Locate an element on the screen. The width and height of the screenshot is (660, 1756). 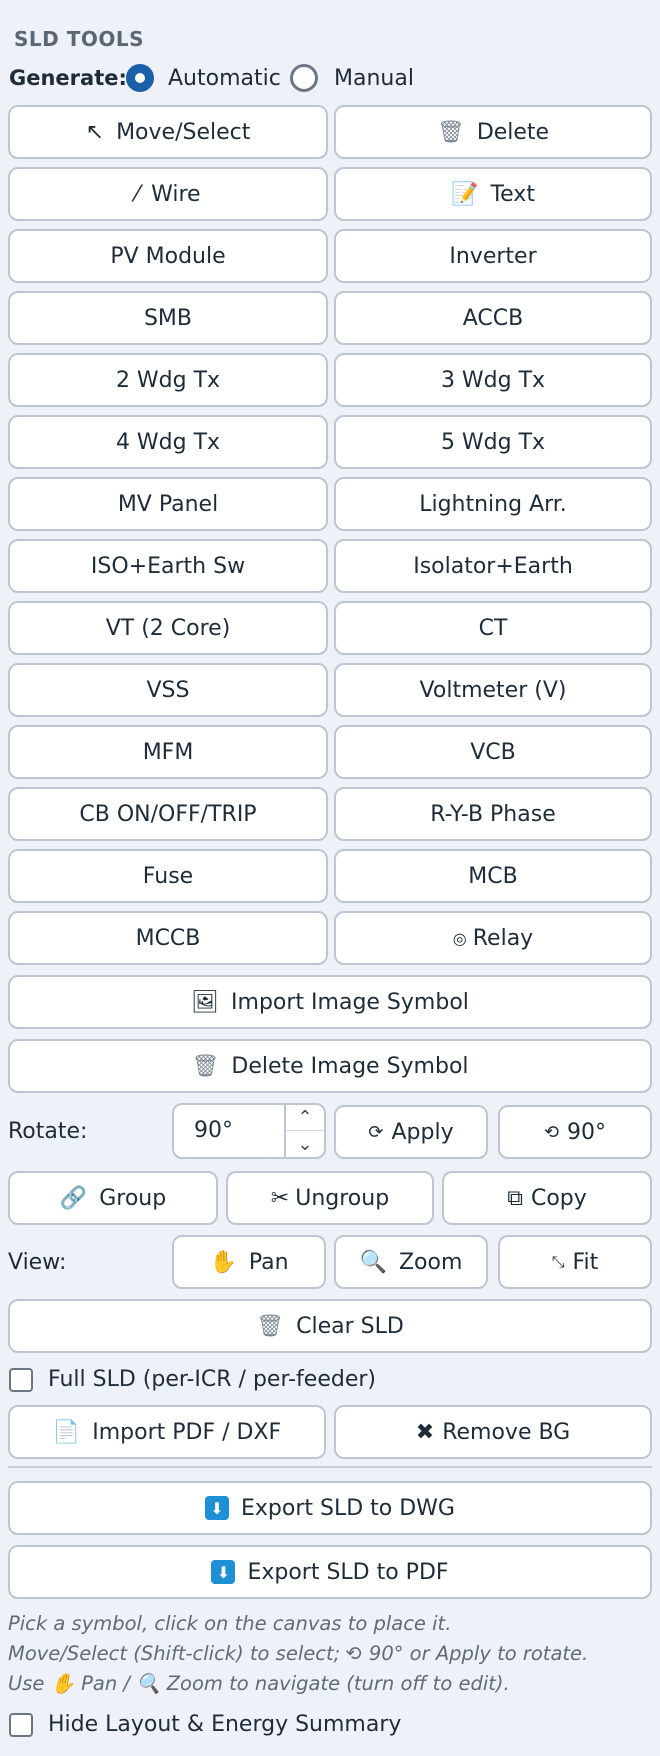
ct-button: CT is located at coordinates (493, 628).